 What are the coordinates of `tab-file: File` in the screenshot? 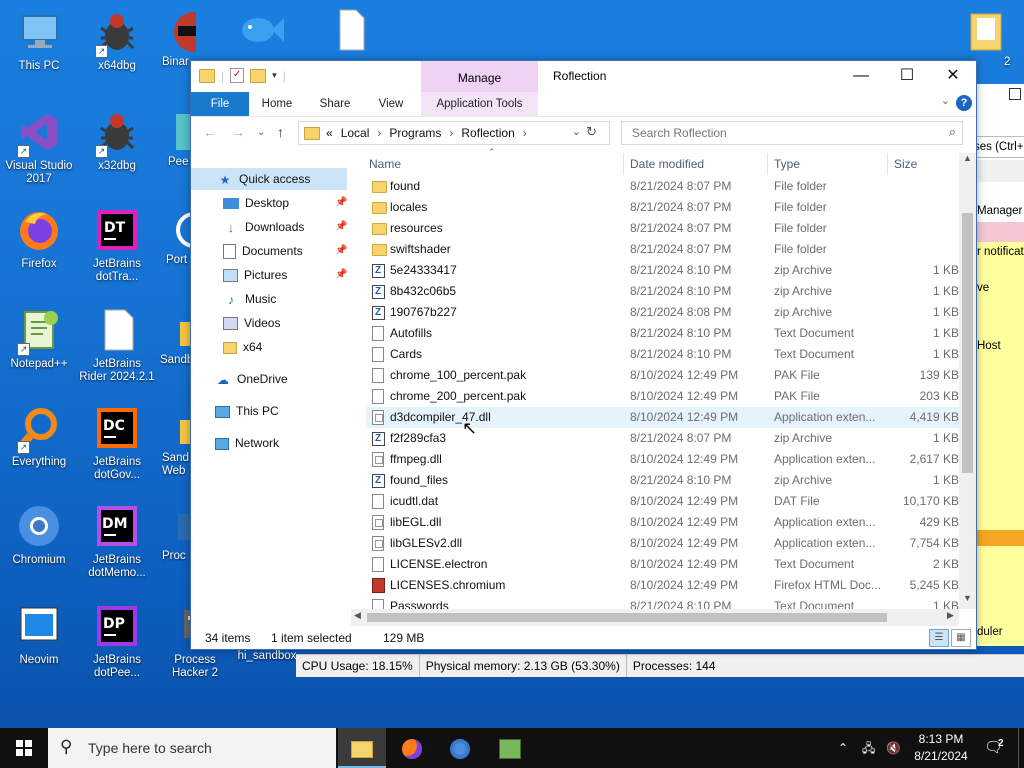 It's located at (220, 104).